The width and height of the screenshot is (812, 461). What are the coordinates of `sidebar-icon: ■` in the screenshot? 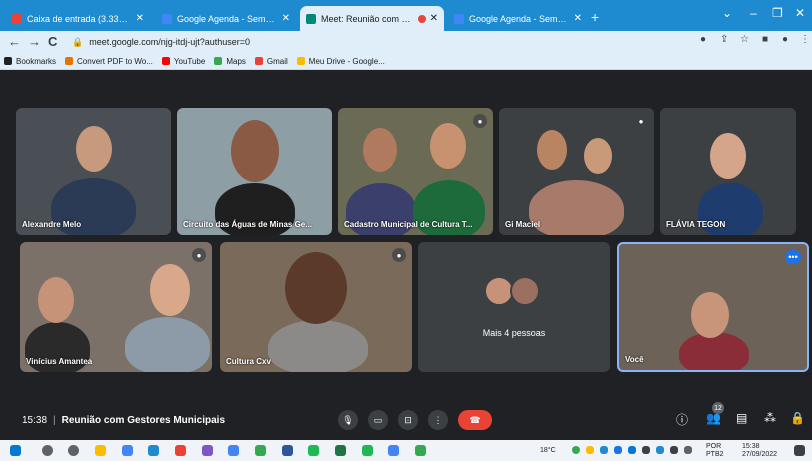 It's located at (765, 39).